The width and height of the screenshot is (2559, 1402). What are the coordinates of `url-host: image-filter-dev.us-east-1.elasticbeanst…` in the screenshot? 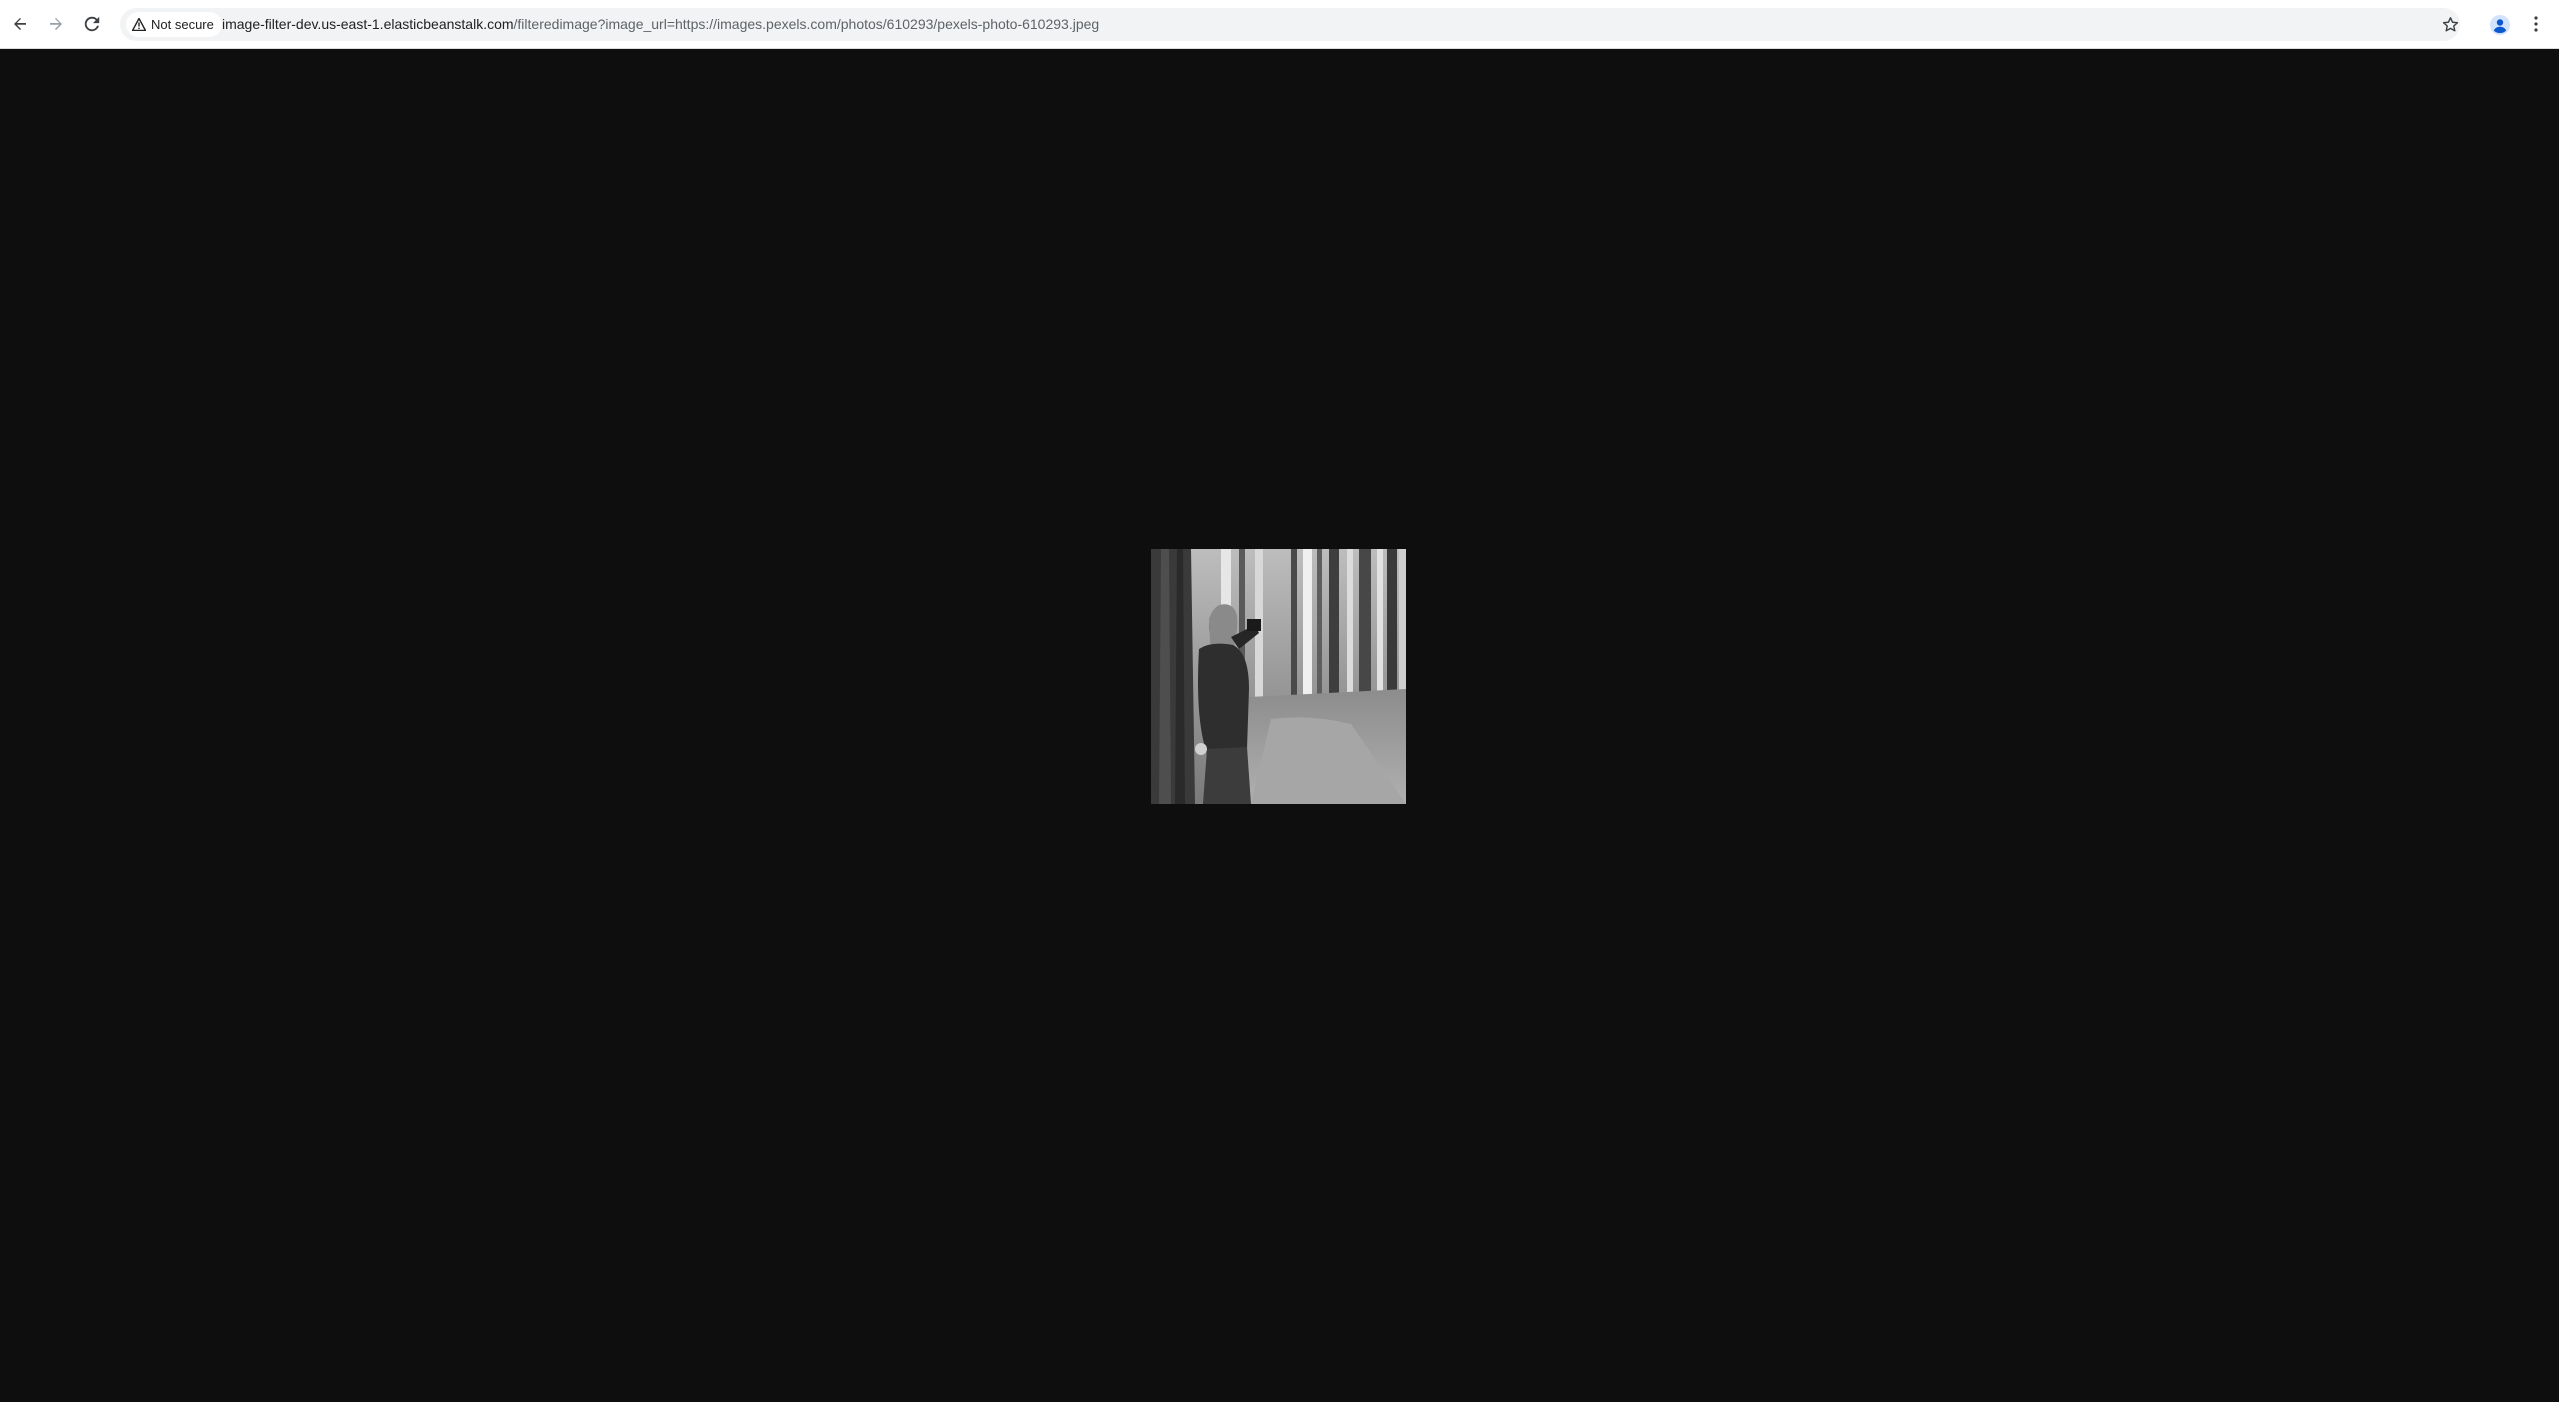 It's located at (368, 24).